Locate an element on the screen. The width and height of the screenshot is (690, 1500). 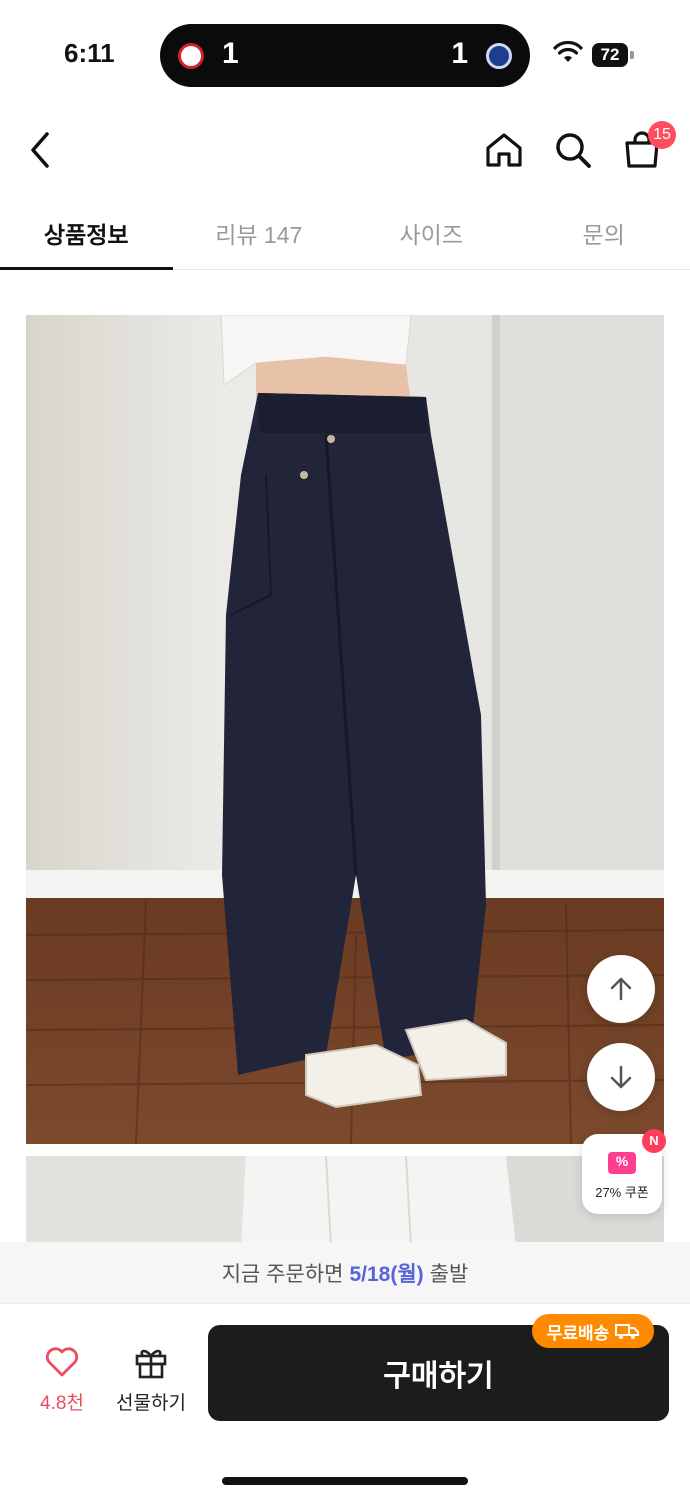
arrow-up-icon is located at coordinates (621, 989).